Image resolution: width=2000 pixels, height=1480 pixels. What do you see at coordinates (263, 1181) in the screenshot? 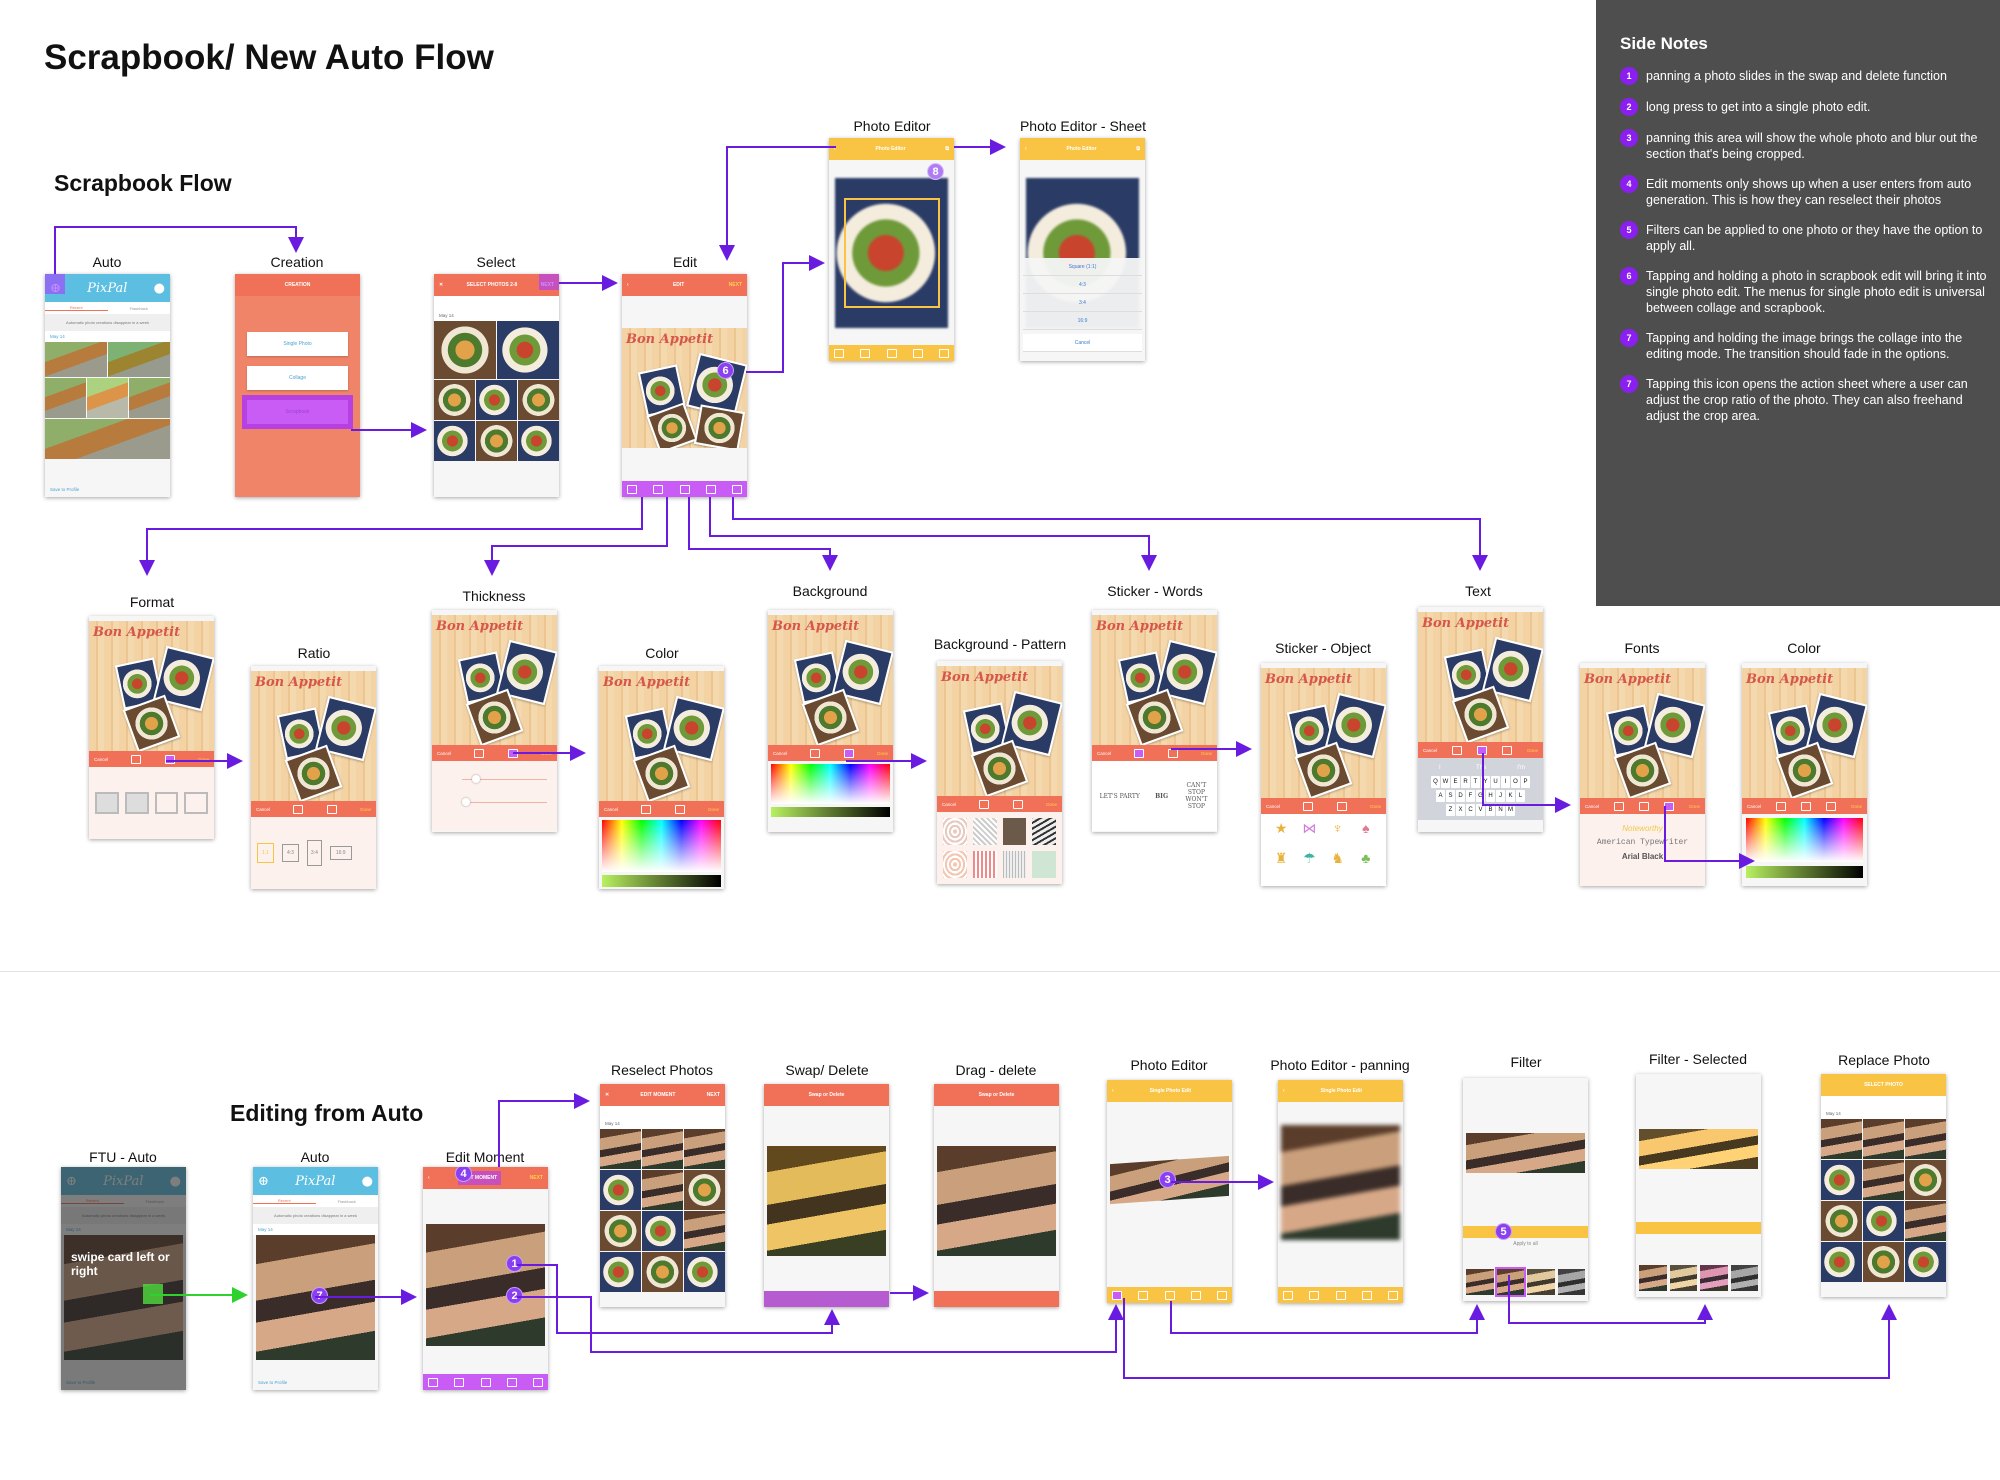
I see `add-icon: ⊕` at bounding box center [263, 1181].